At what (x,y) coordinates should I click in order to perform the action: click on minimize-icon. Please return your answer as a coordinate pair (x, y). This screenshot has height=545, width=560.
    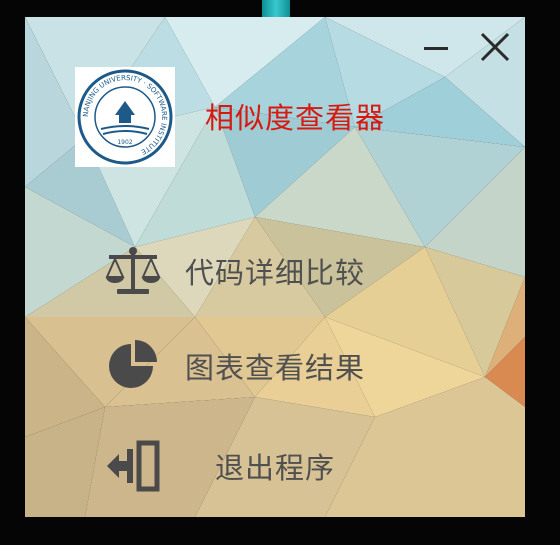
    Looking at the image, I should click on (436, 48).